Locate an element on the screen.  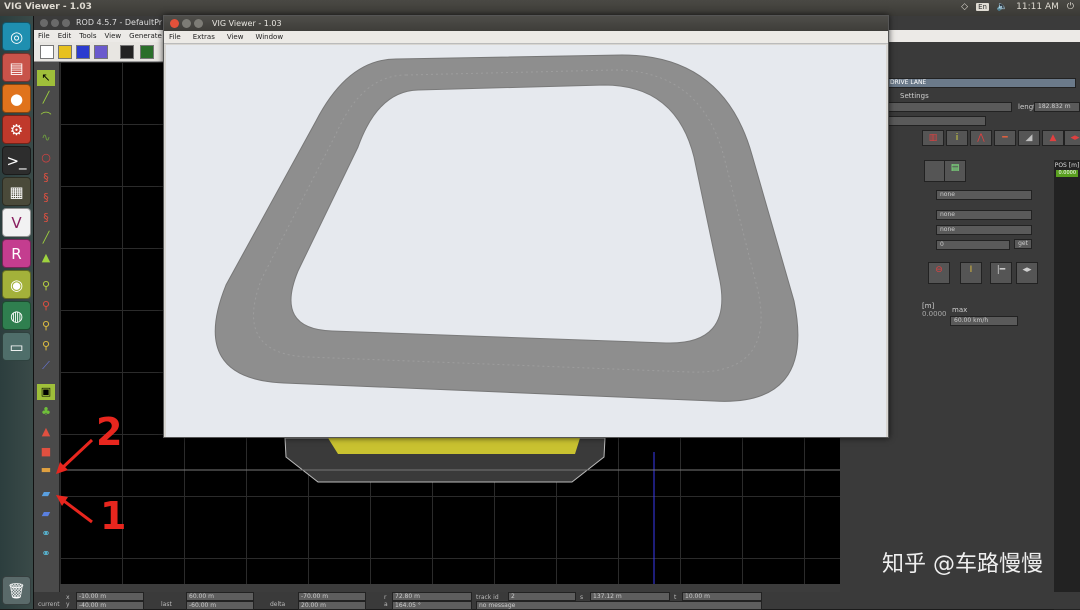
watermark: 知乎 @车路慢慢 is located at coordinates (962, 564).